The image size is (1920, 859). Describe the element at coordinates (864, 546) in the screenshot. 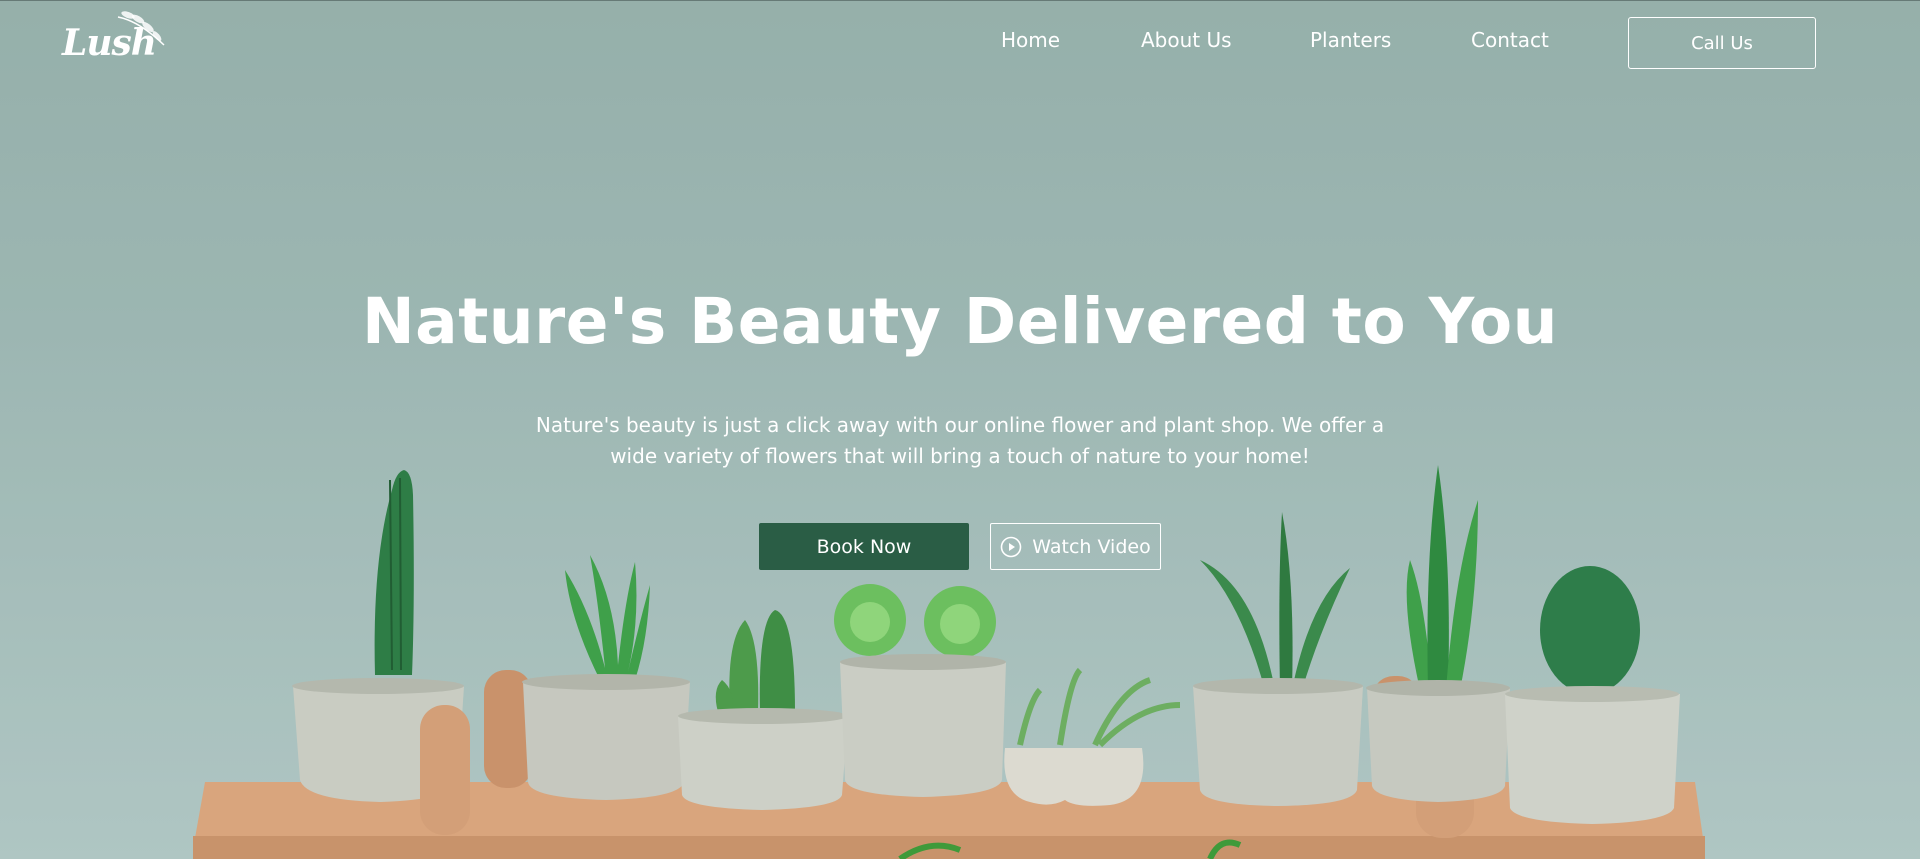

I see `book-now-button: Book Now` at that location.